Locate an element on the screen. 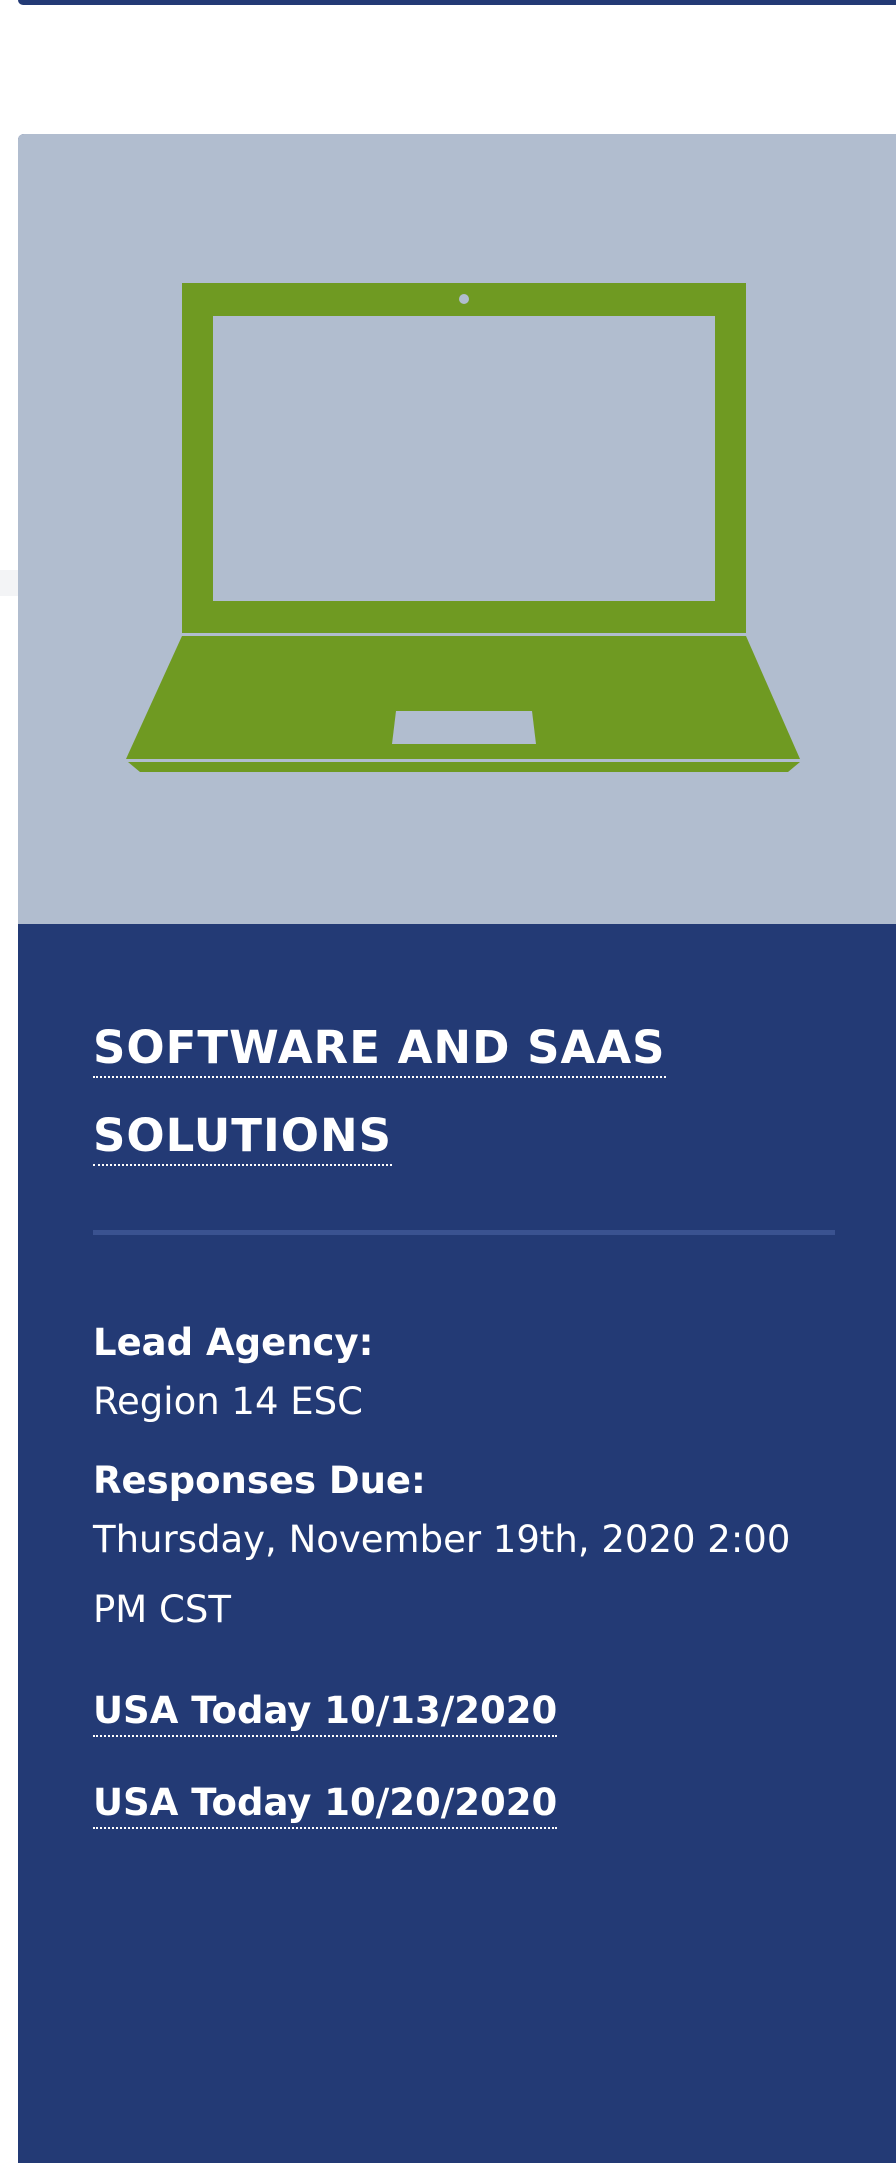 The image size is (896, 2163). responses-due-label: Responses Due: is located at coordinates (259, 1480).